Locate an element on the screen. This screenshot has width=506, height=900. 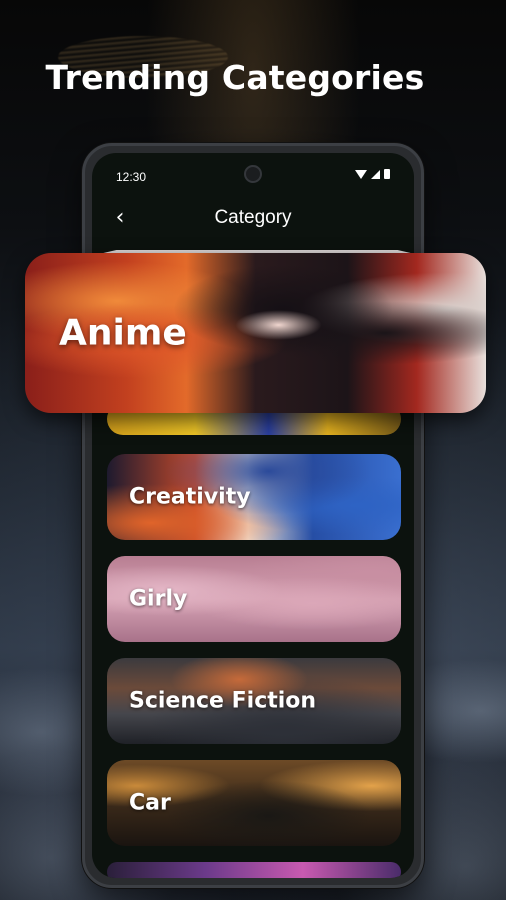
category-label: Car is located at coordinates (150, 803).